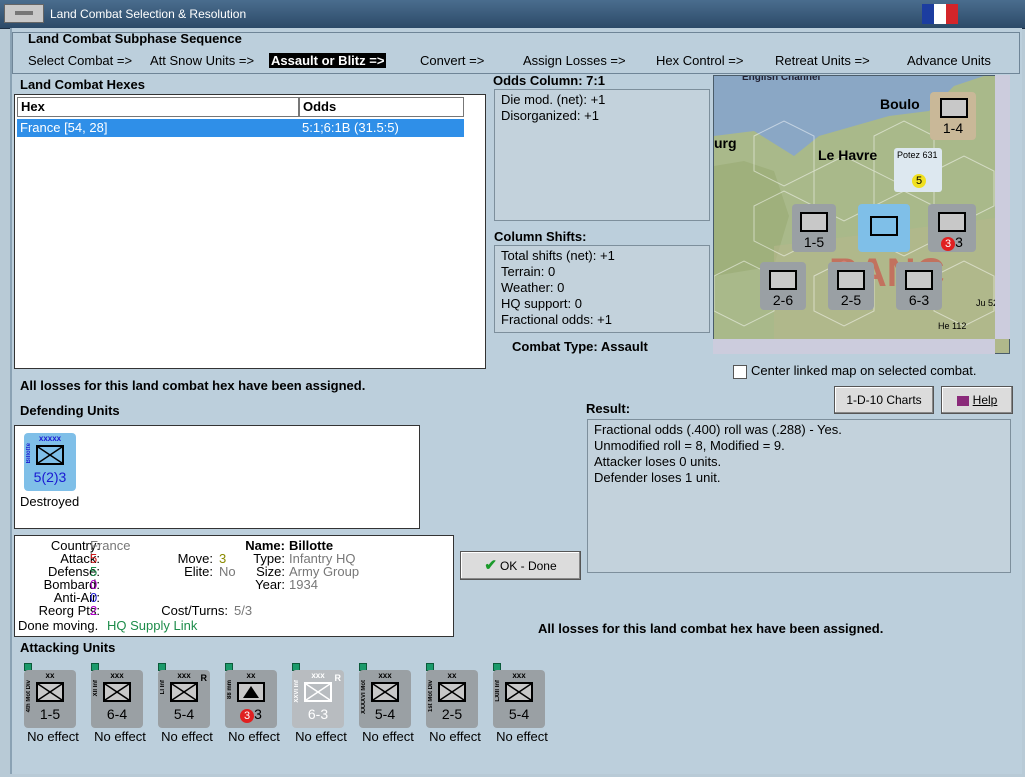  Describe the element at coordinates (318, 714) in the screenshot. I see `unit-stats: 6-3` at that location.